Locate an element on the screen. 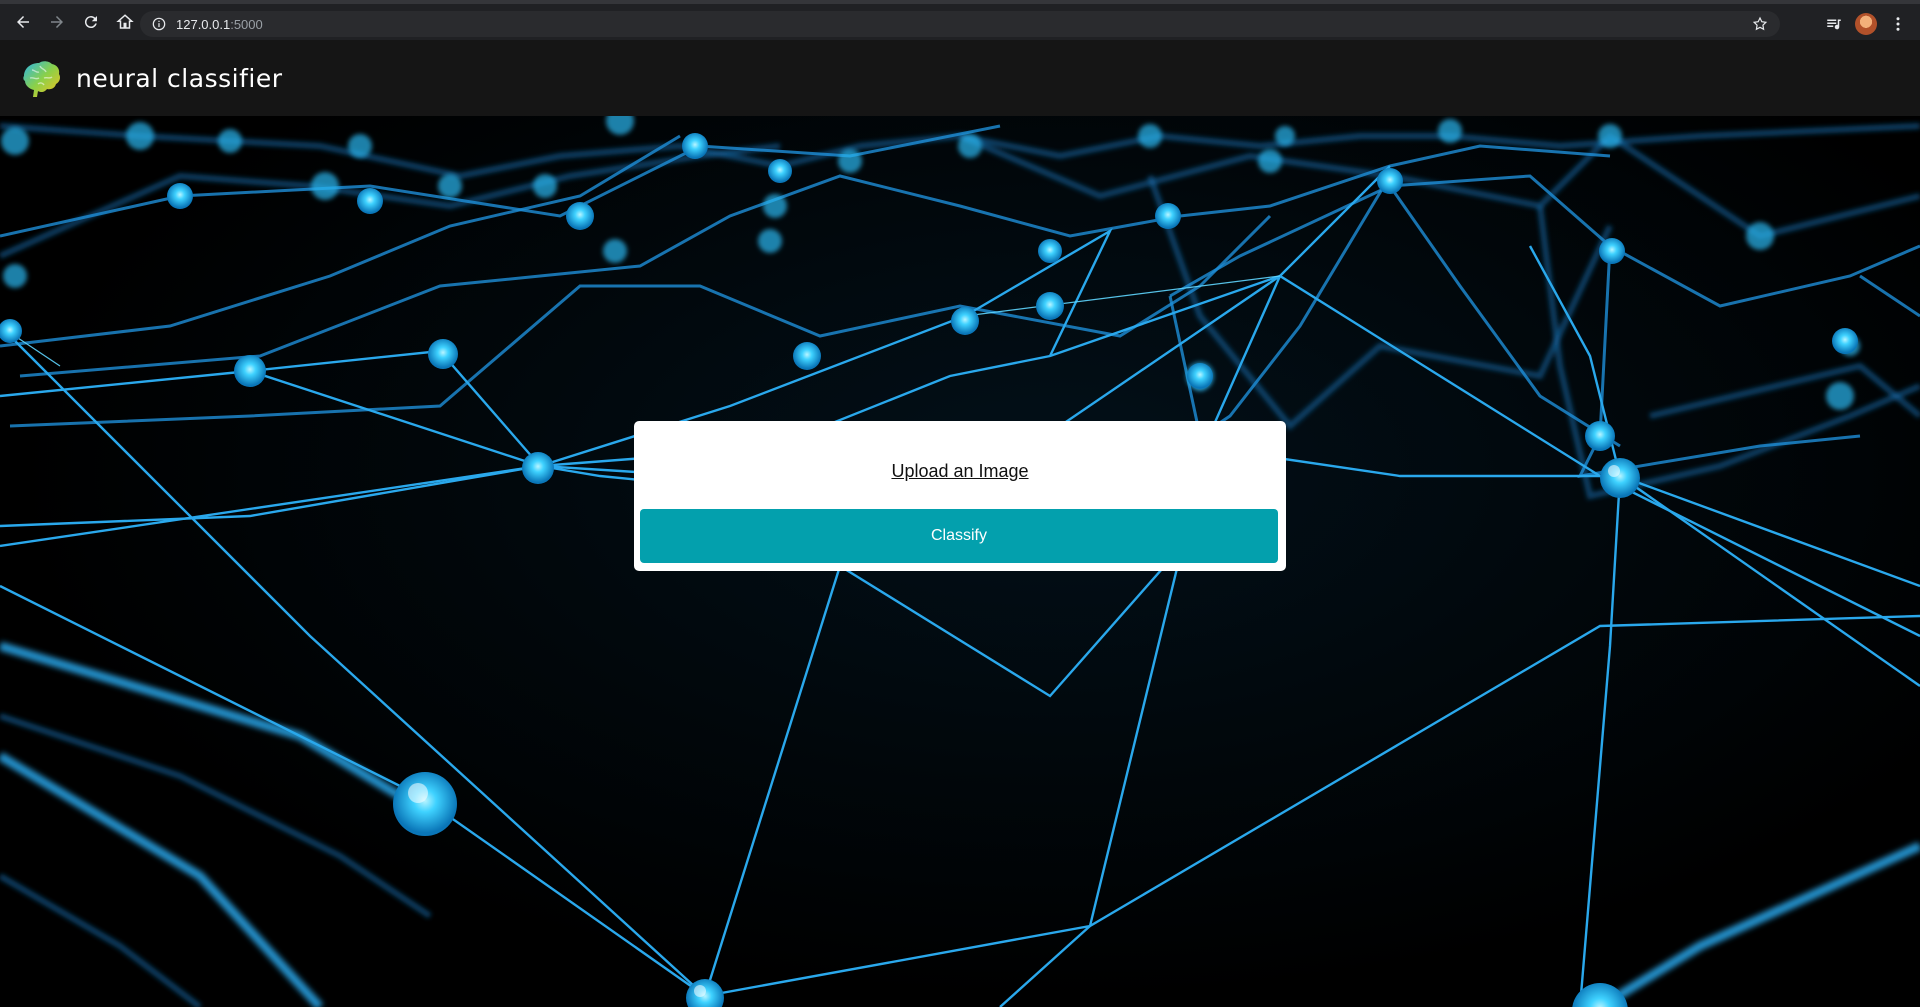 This screenshot has height=1007, width=1920. menu-button is located at coordinates (1898, 24).